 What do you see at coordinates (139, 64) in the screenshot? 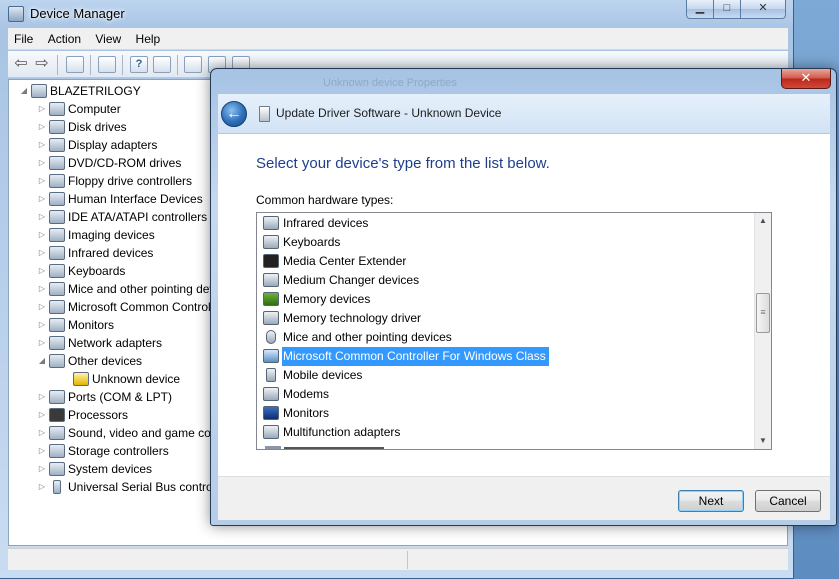
I see `help-icon: ?` at bounding box center [139, 64].